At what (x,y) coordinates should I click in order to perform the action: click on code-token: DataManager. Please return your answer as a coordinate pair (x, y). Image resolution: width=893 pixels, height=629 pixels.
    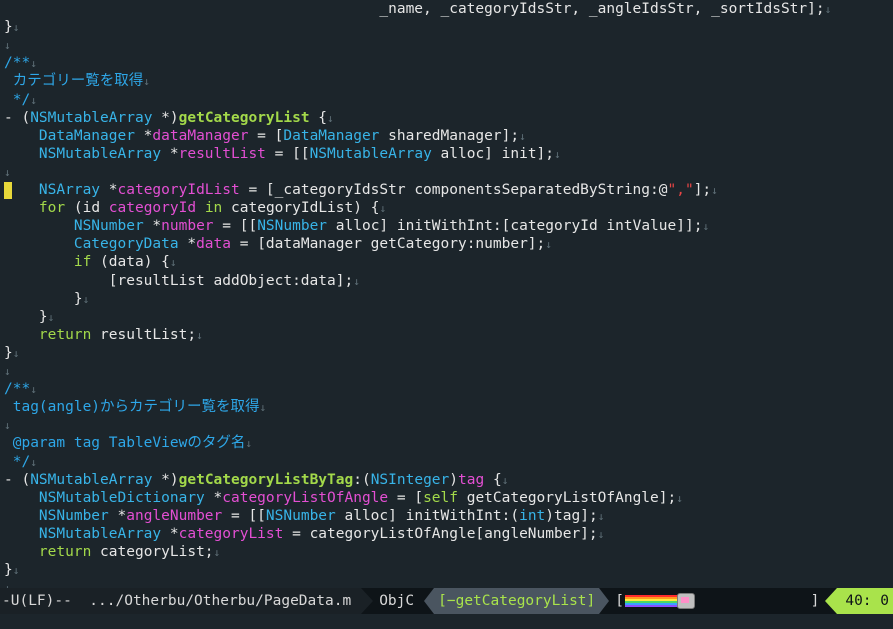
    Looking at the image, I should click on (331, 135).